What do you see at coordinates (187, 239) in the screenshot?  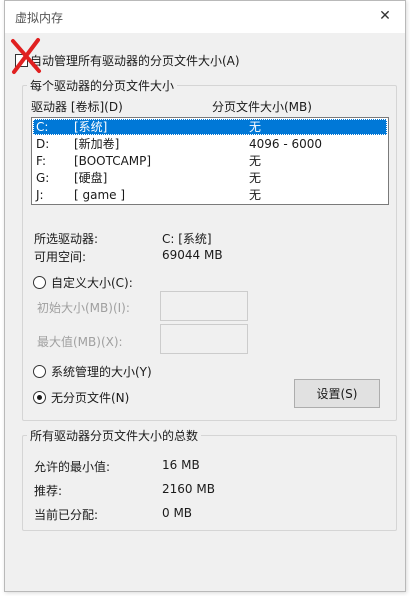 I see `selected-drive-value: C: [系统]` at bounding box center [187, 239].